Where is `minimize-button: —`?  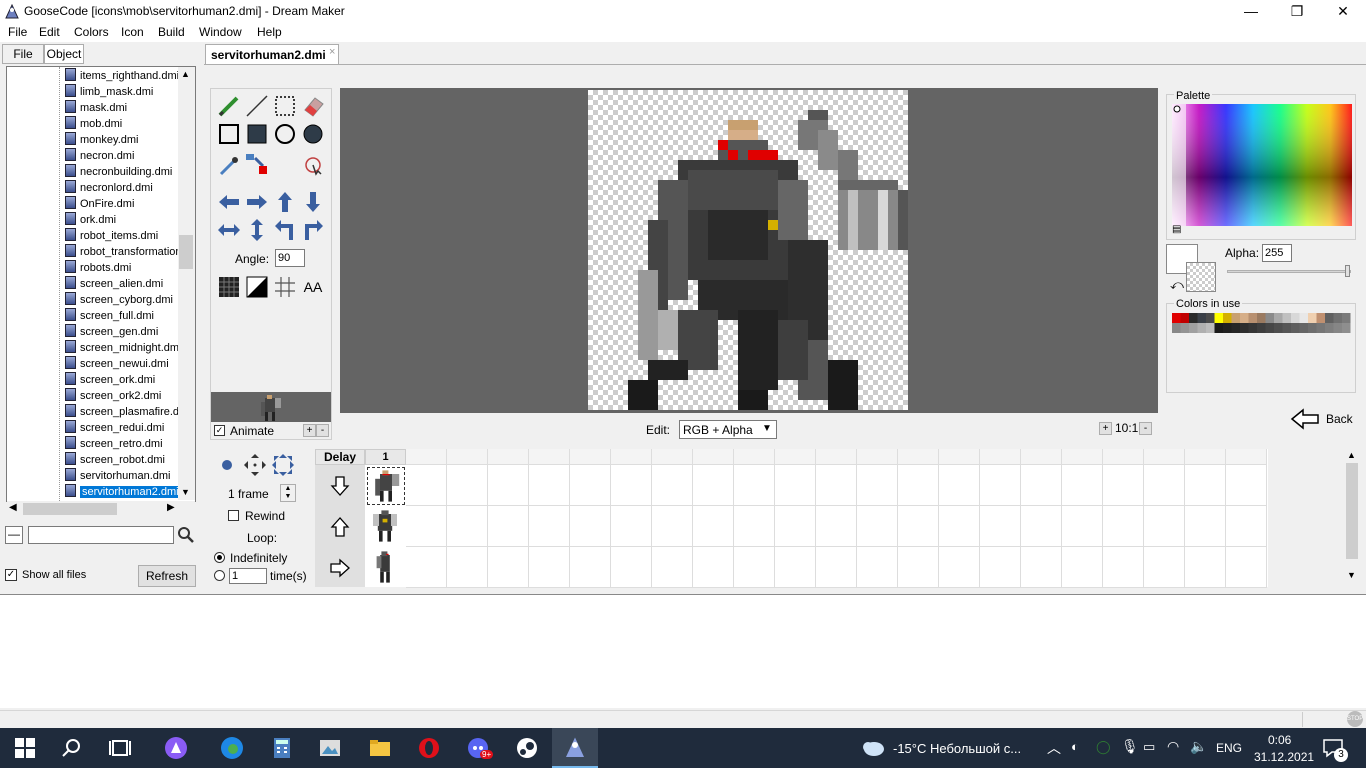 minimize-button: — is located at coordinates (1251, 12).